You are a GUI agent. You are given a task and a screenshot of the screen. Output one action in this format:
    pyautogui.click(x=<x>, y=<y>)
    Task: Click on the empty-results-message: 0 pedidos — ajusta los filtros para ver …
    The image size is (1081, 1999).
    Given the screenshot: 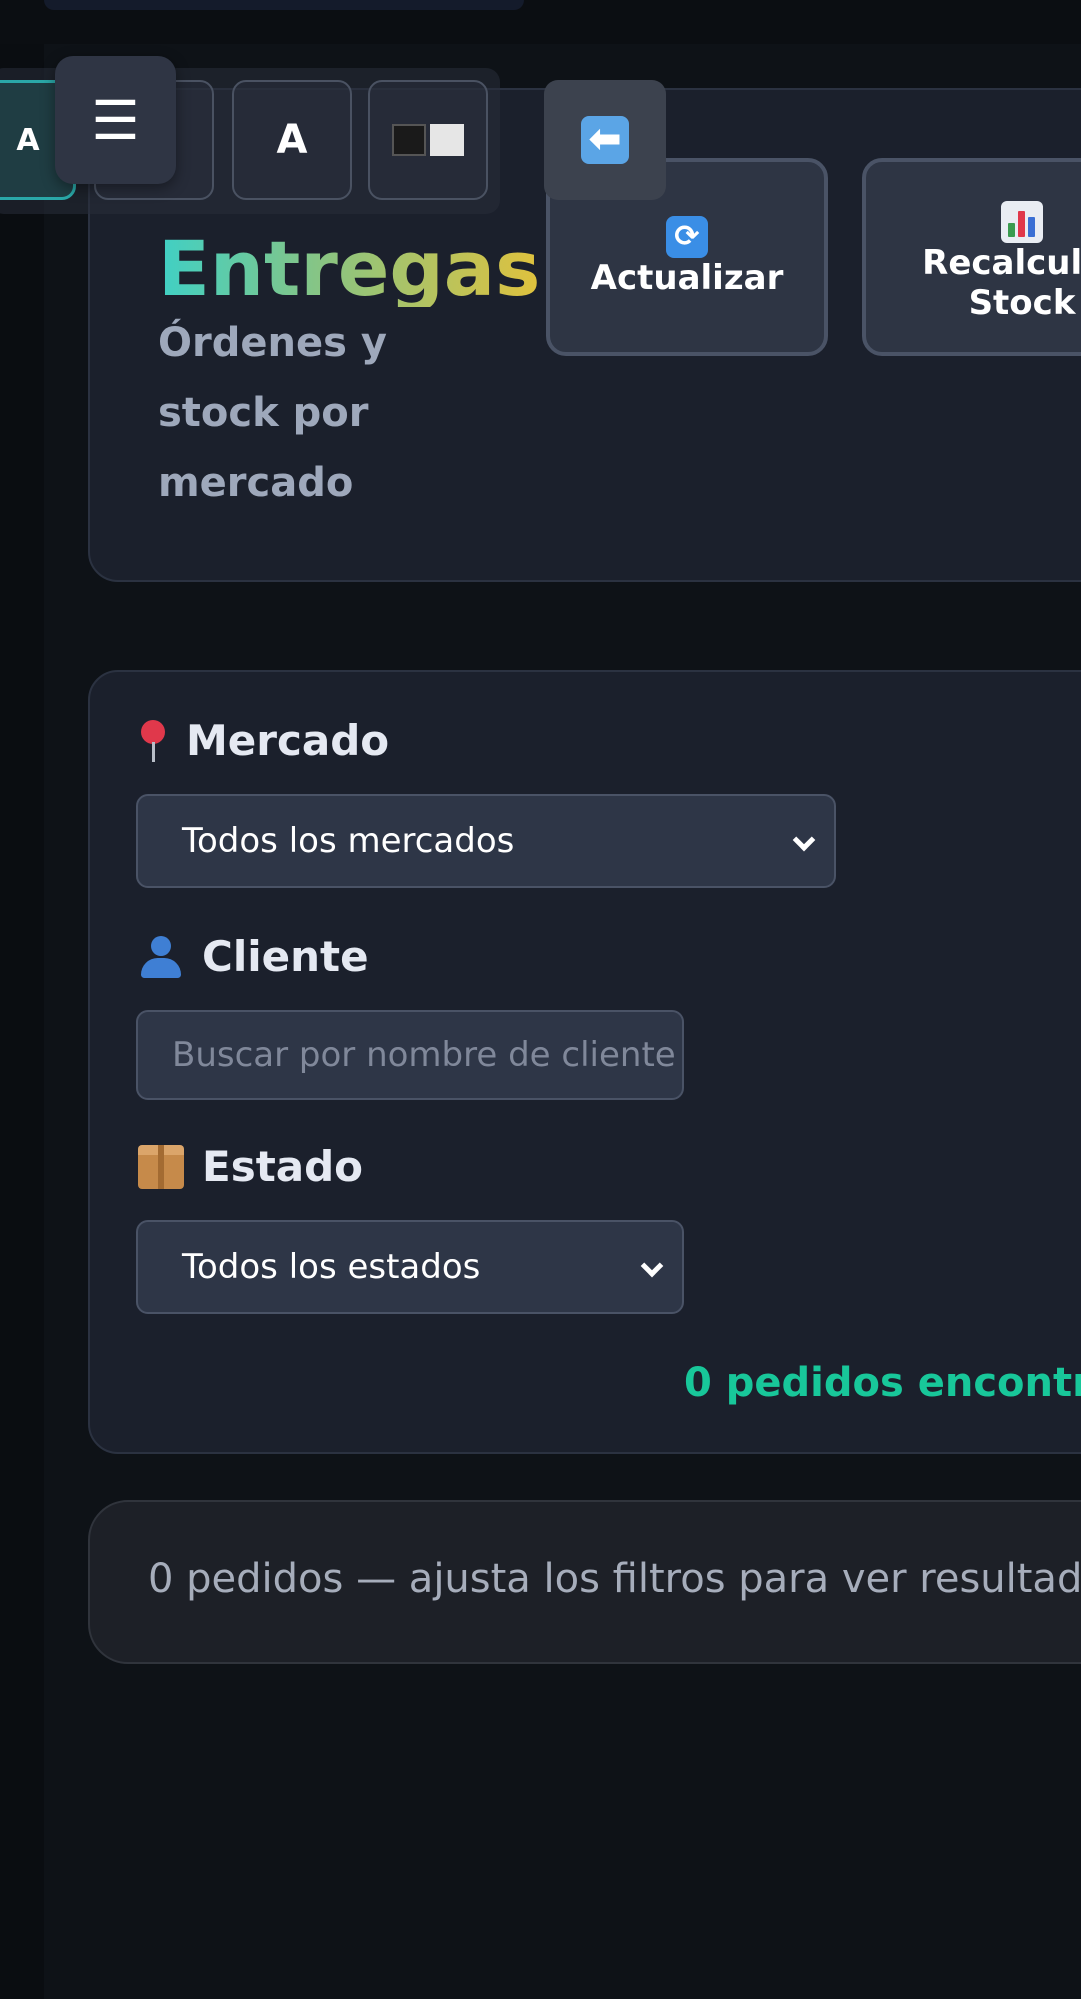 What is the action you would take?
    pyautogui.click(x=614, y=1579)
    